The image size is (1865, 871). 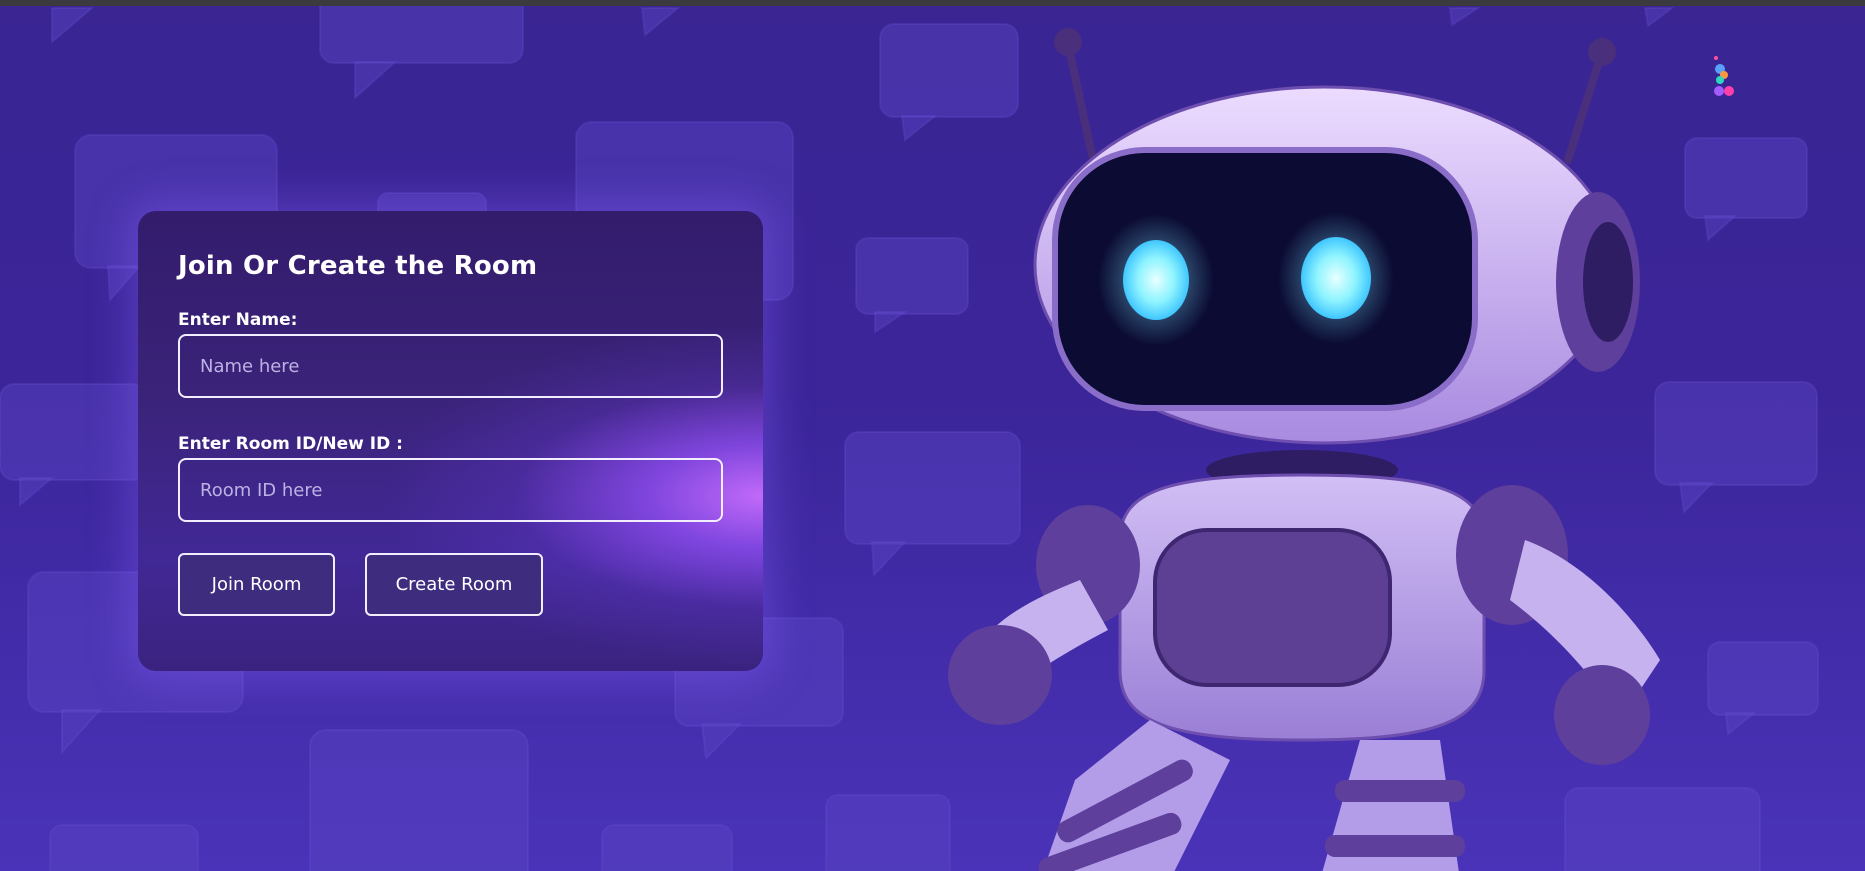 I want to click on app-logo-icon, so click(x=1724, y=76).